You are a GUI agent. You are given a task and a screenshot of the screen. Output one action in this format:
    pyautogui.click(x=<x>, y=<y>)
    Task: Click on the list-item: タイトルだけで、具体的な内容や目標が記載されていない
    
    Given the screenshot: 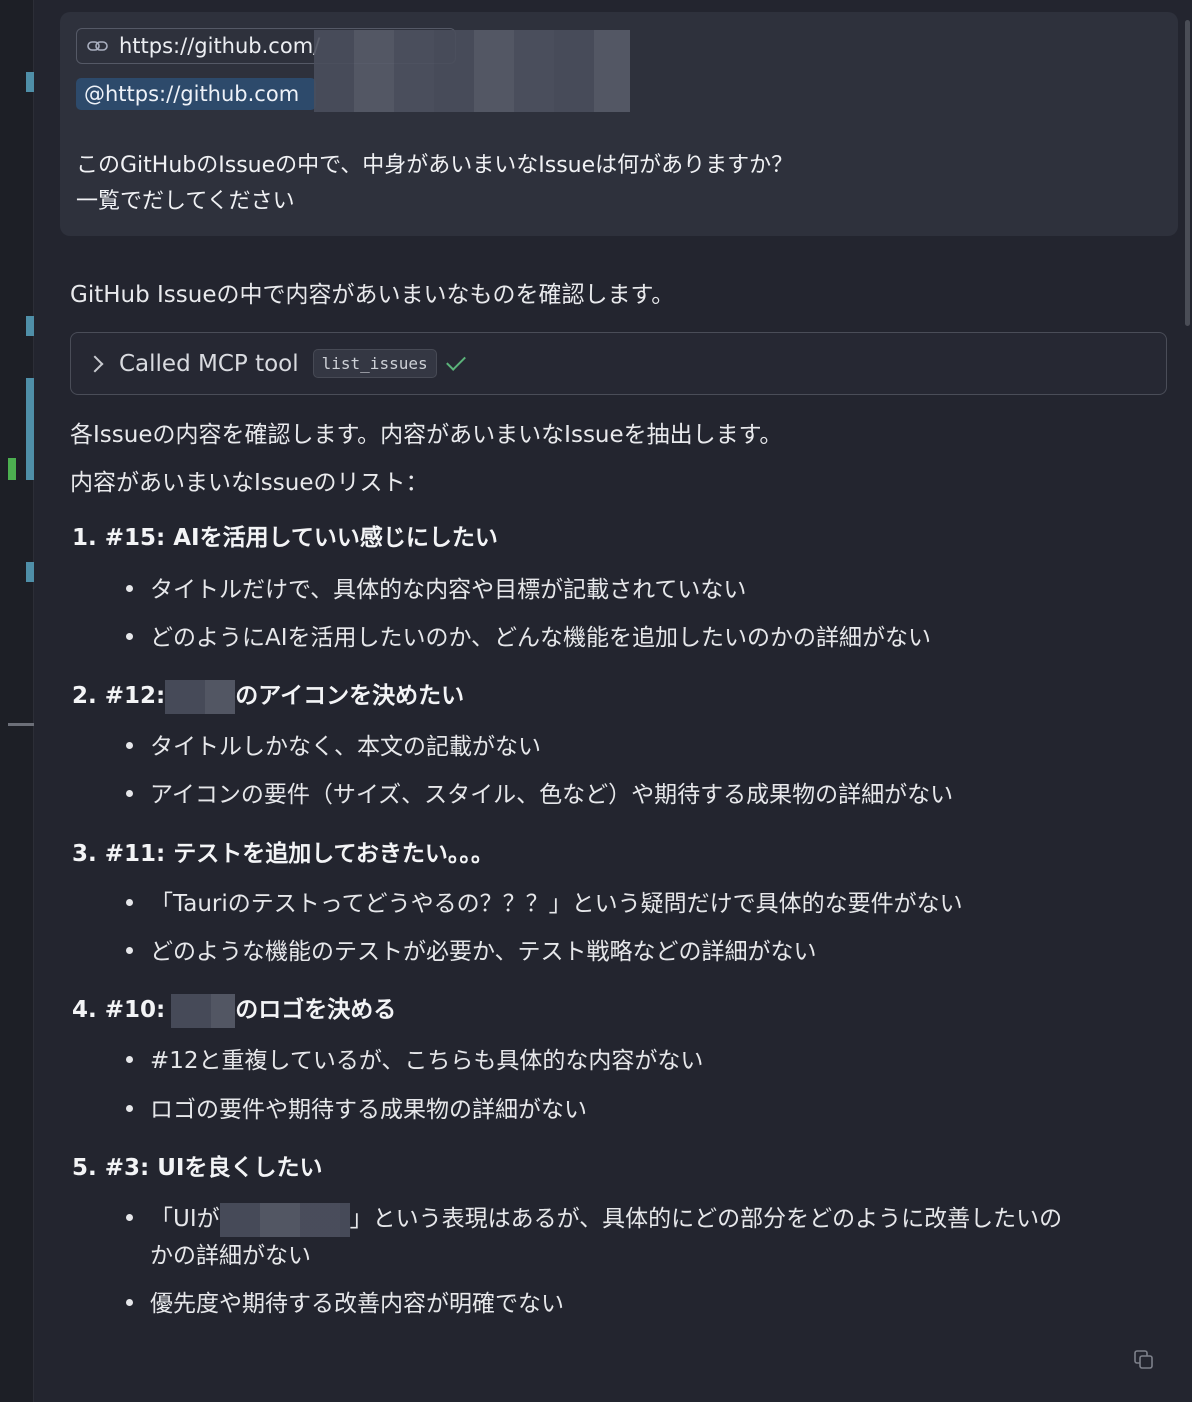 What is the action you would take?
    pyautogui.click(x=436, y=587)
    